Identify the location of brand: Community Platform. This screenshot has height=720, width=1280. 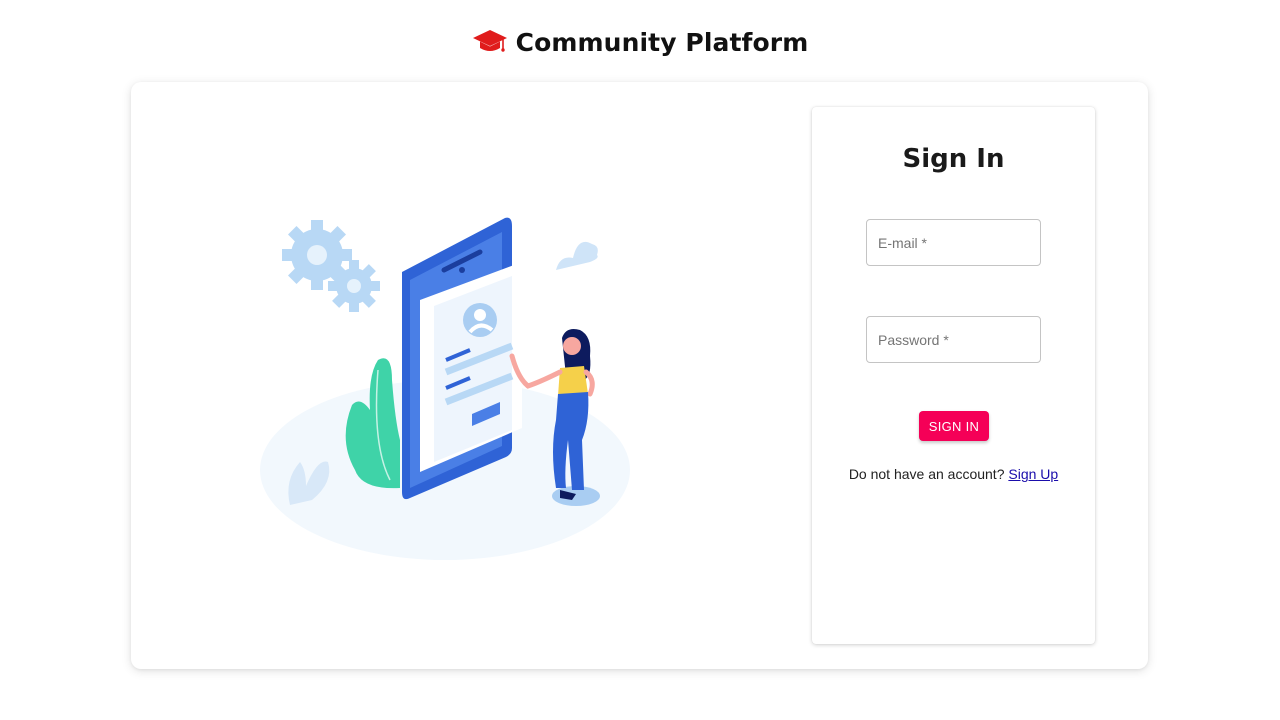
(640, 42).